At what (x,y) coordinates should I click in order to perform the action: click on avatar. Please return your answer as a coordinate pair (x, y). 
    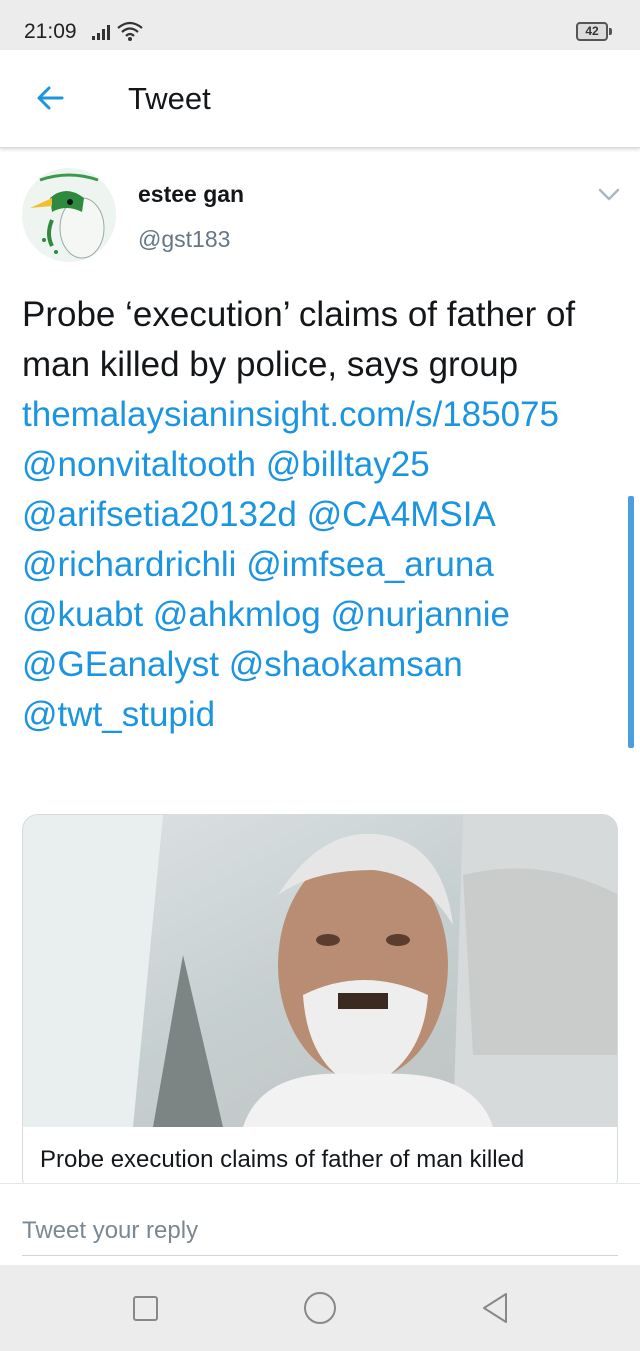
    Looking at the image, I should click on (69, 215).